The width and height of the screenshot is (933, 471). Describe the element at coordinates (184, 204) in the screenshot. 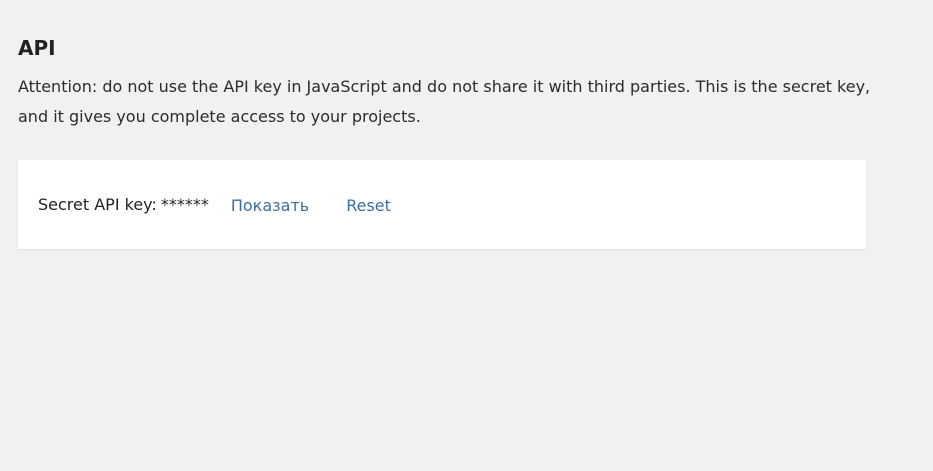

I see `api-key-masked-value: ******` at that location.